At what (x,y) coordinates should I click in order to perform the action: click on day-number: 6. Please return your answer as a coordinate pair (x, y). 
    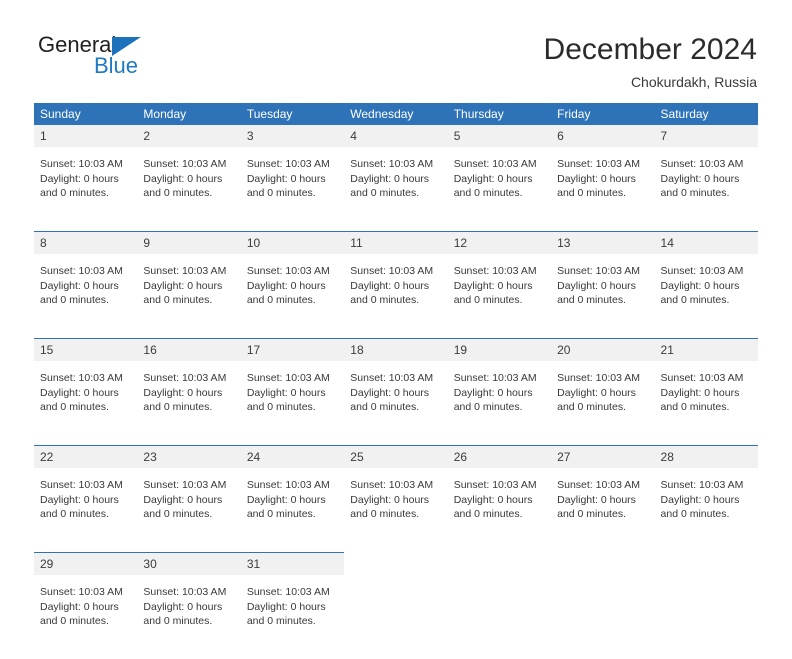
    Looking at the image, I should click on (603, 136).